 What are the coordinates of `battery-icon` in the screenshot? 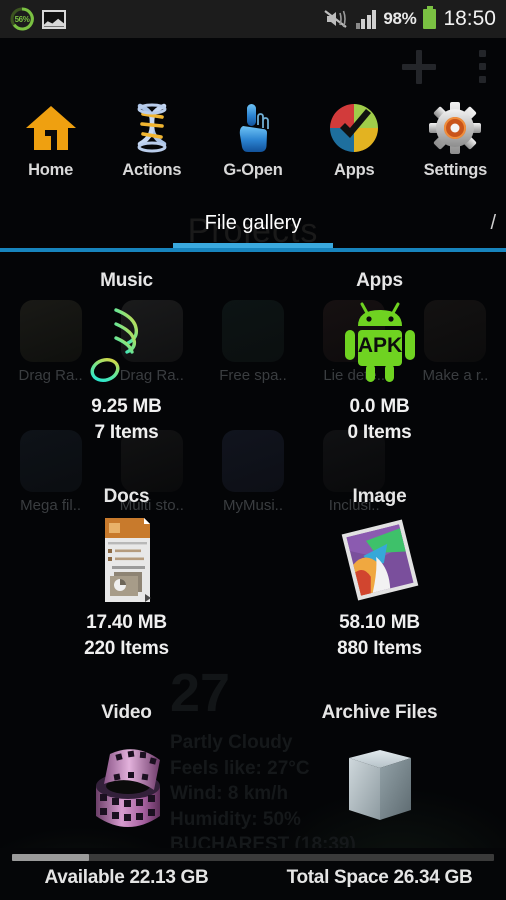 It's located at (430, 17).